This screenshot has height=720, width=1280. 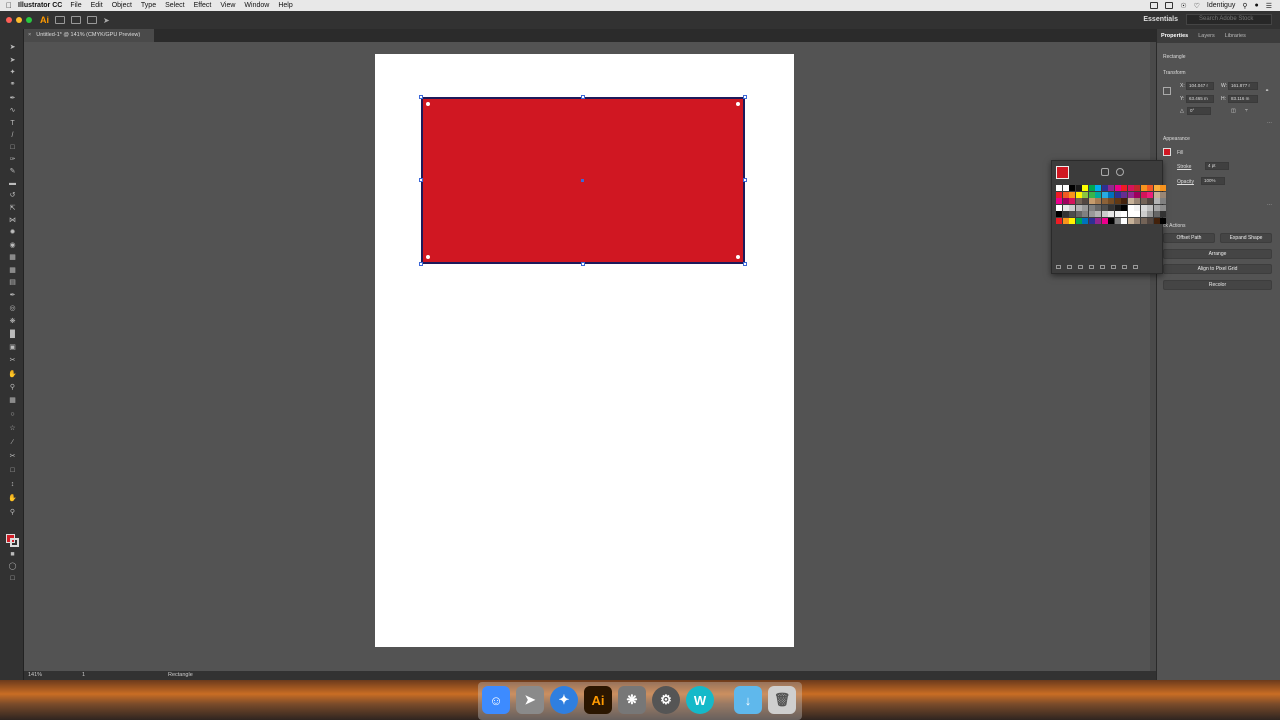 What do you see at coordinates (1269, 6) in the screenshot?
I see `notification-icon: ☰` at bounding box center [1269, 6].